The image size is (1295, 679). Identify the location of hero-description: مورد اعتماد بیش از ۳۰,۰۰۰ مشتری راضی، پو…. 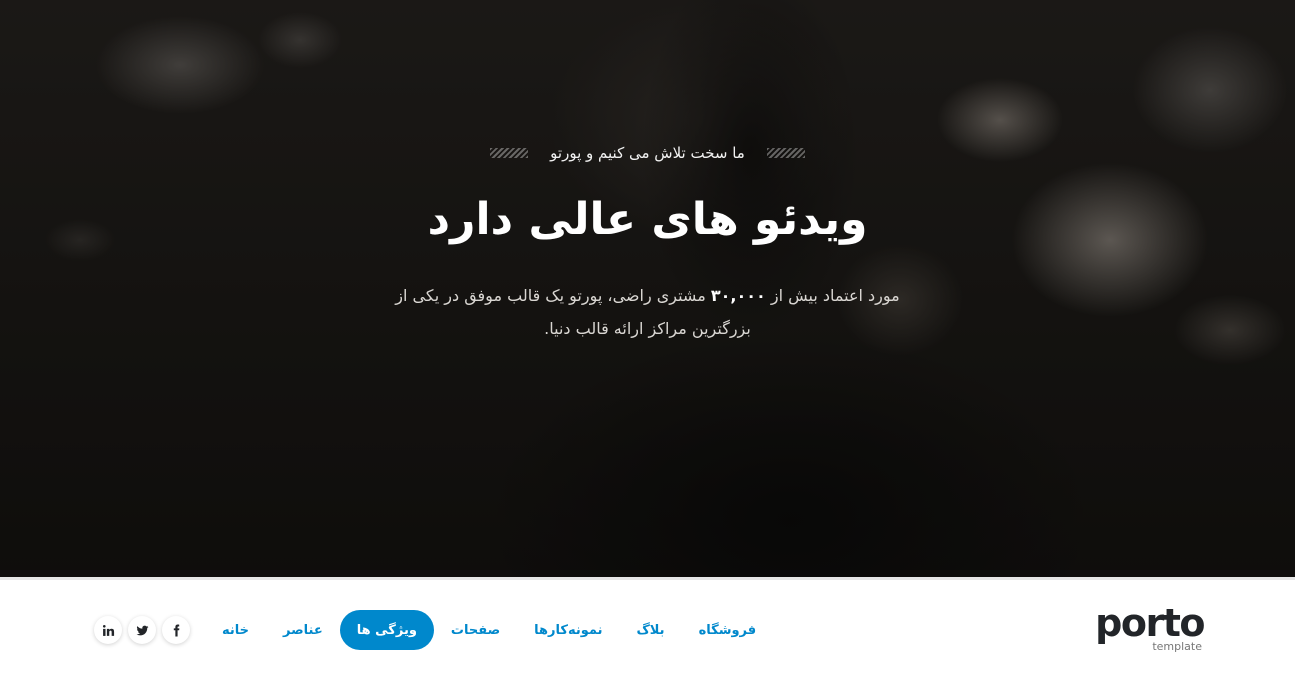
(647, 312).